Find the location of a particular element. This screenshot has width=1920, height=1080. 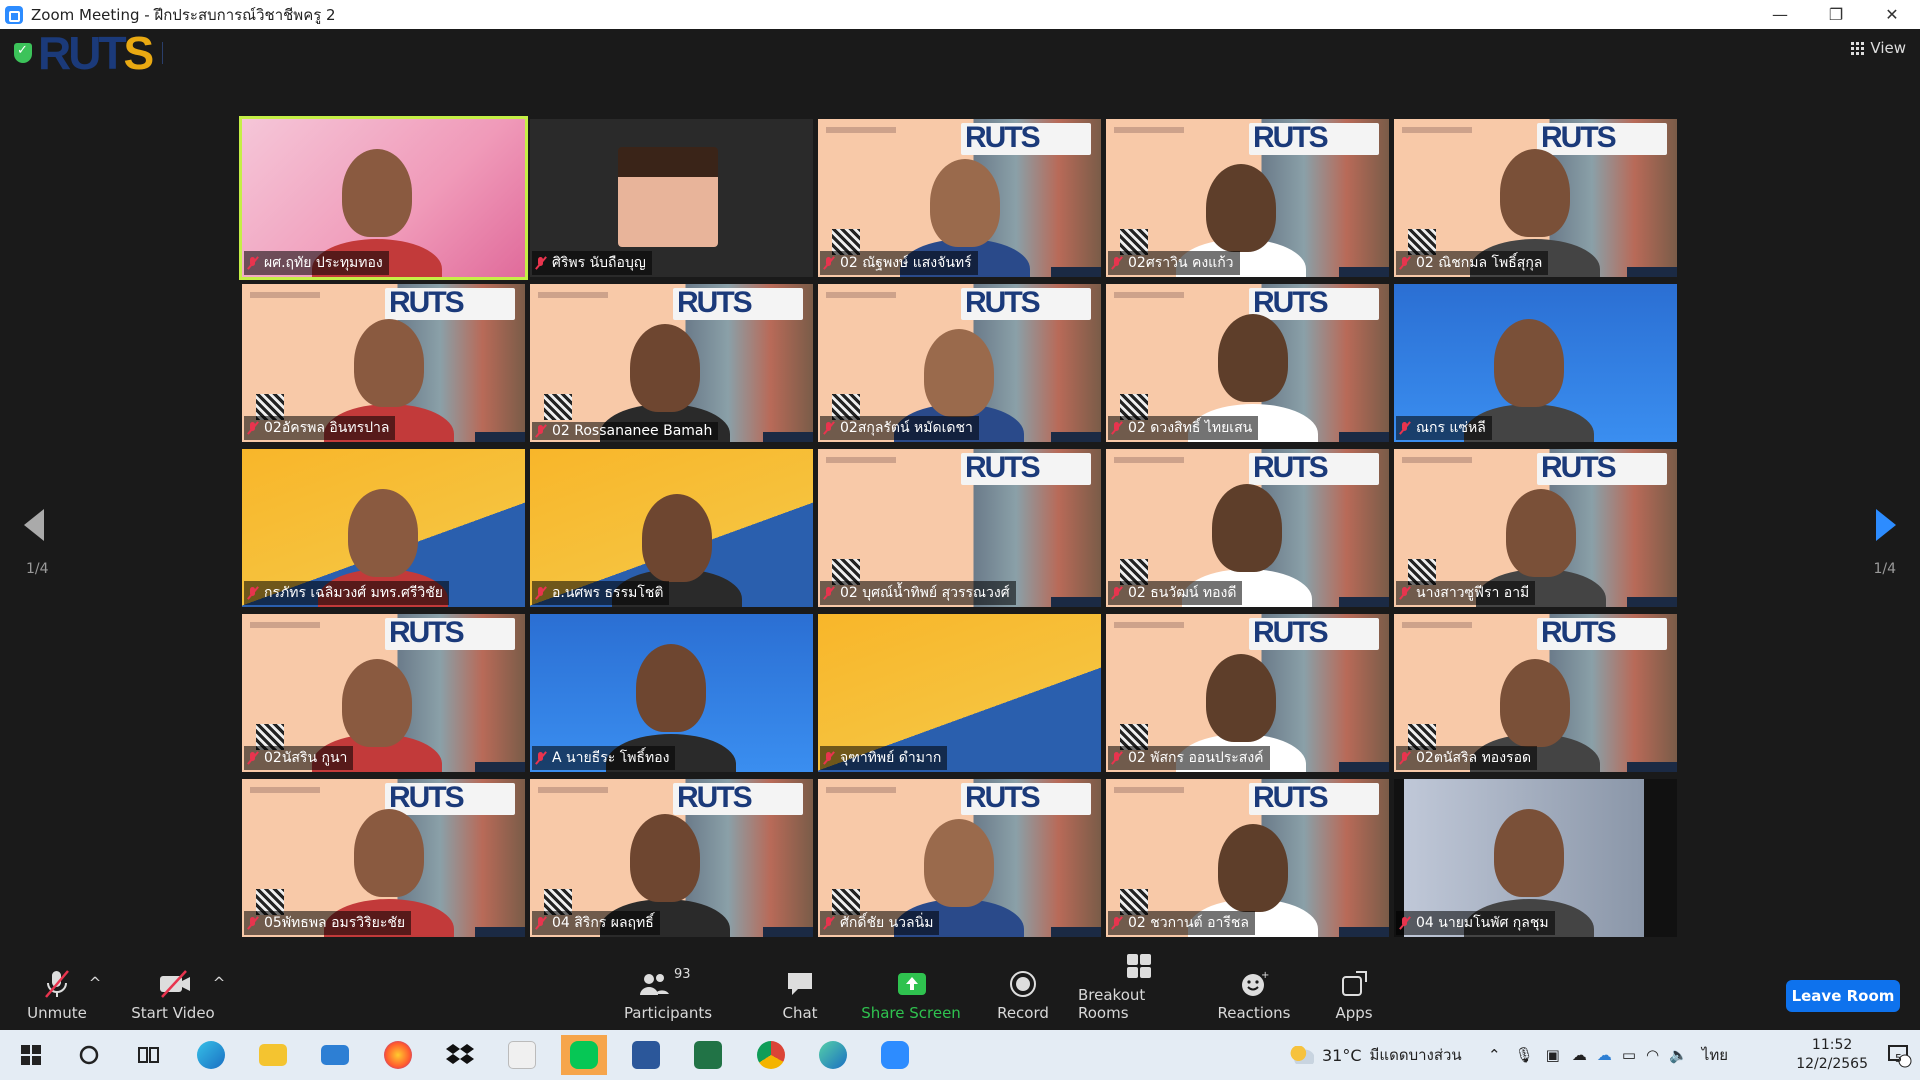

participant-tile: นางสาวซูฟีรา อามี is located at coordinates (1535, 528).